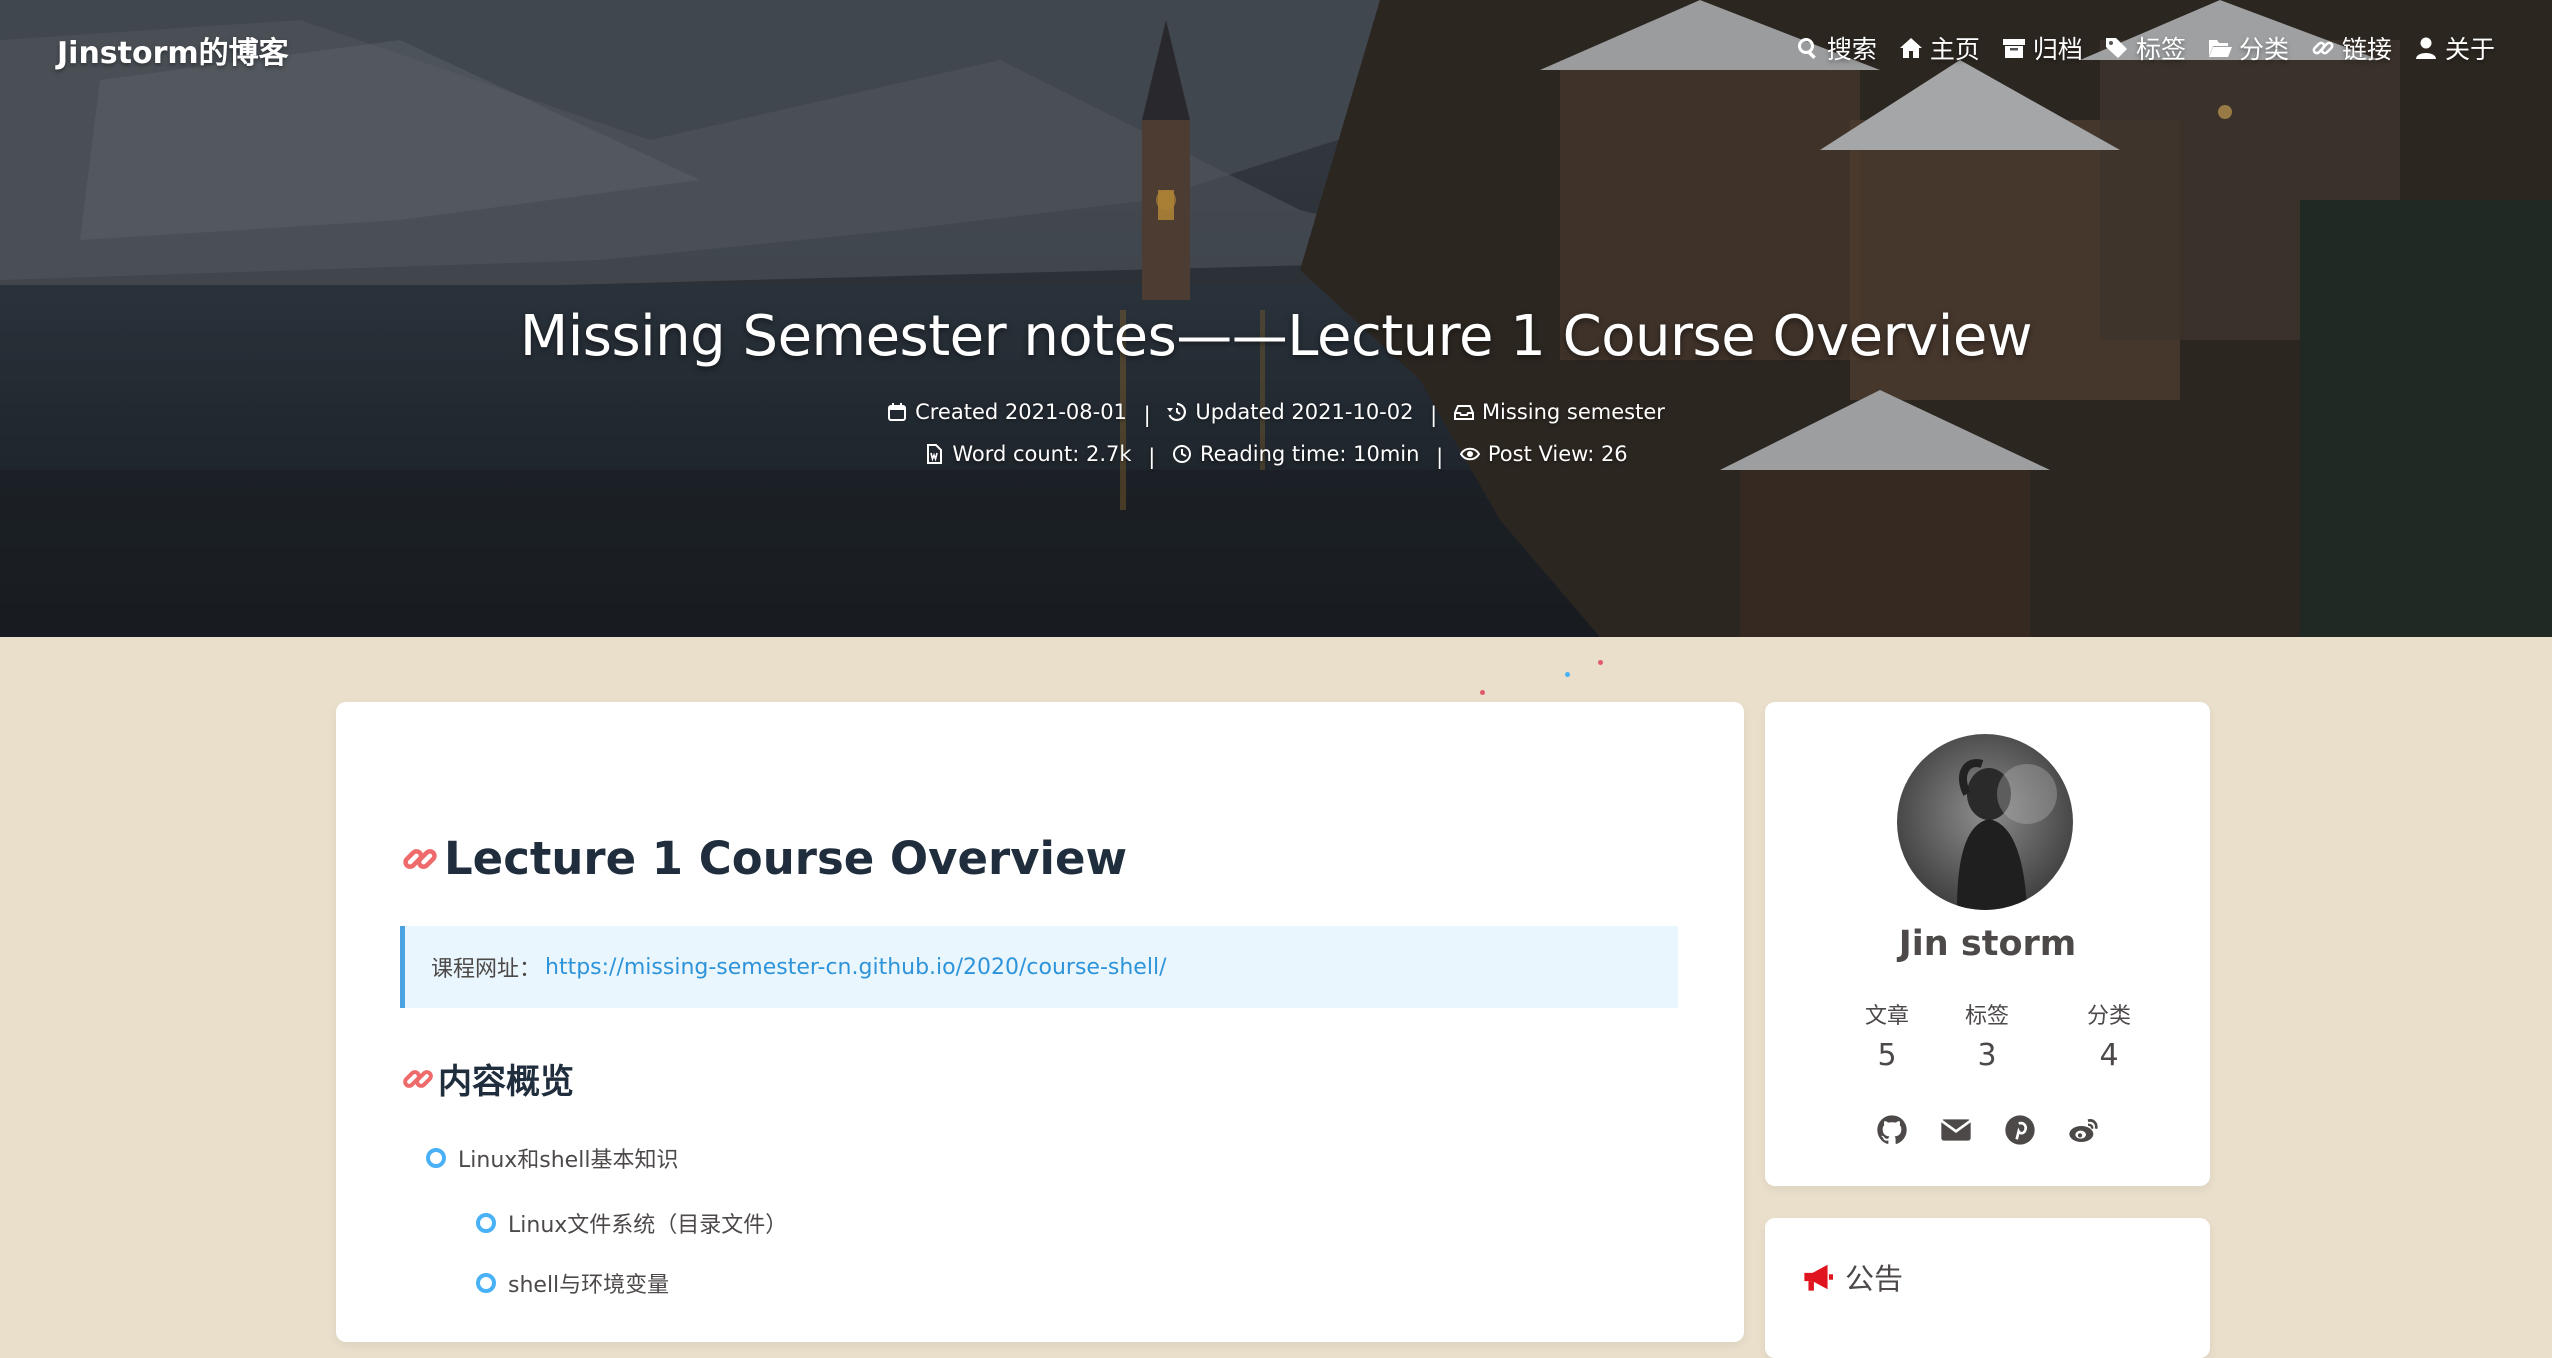  Describe the element at coordinates (648, 1225) in the screenshot. I see `list-item-text: Linux文件系统（目录文件）` at that location.